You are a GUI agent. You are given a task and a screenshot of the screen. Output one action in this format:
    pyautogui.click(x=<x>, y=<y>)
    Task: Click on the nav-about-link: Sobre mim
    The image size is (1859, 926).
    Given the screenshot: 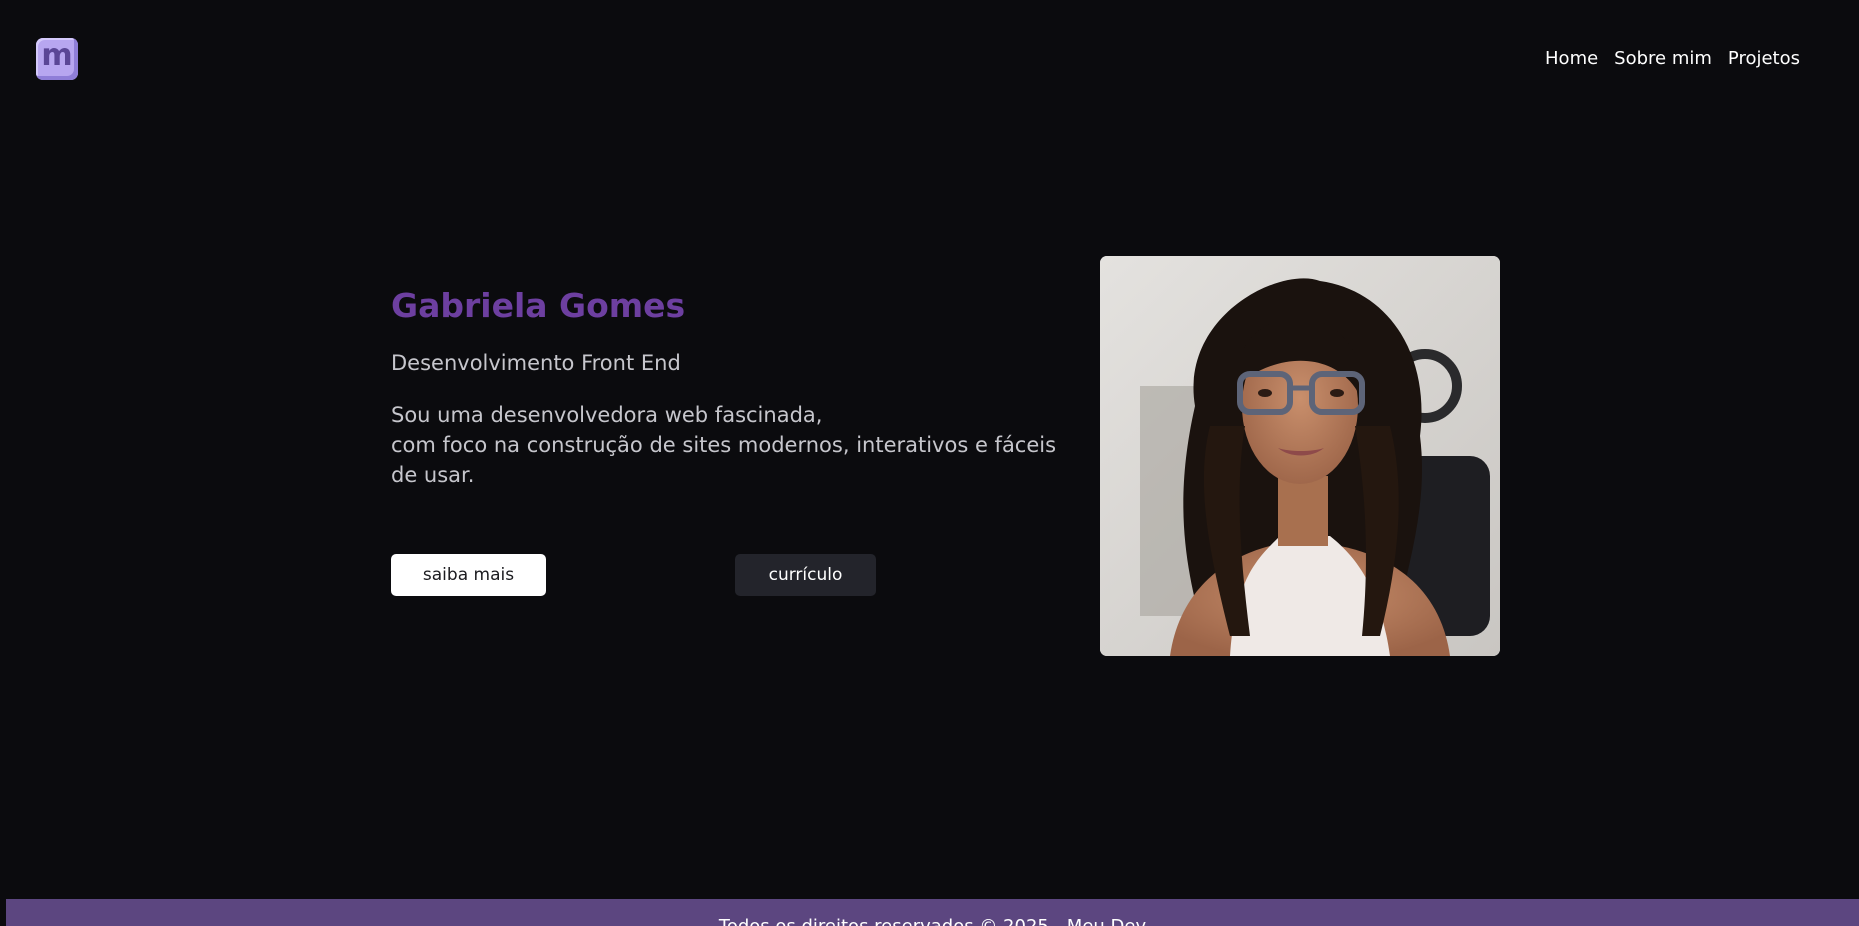 What is the action you would take?
    pyautogui.click(x=1663, y=59)
    